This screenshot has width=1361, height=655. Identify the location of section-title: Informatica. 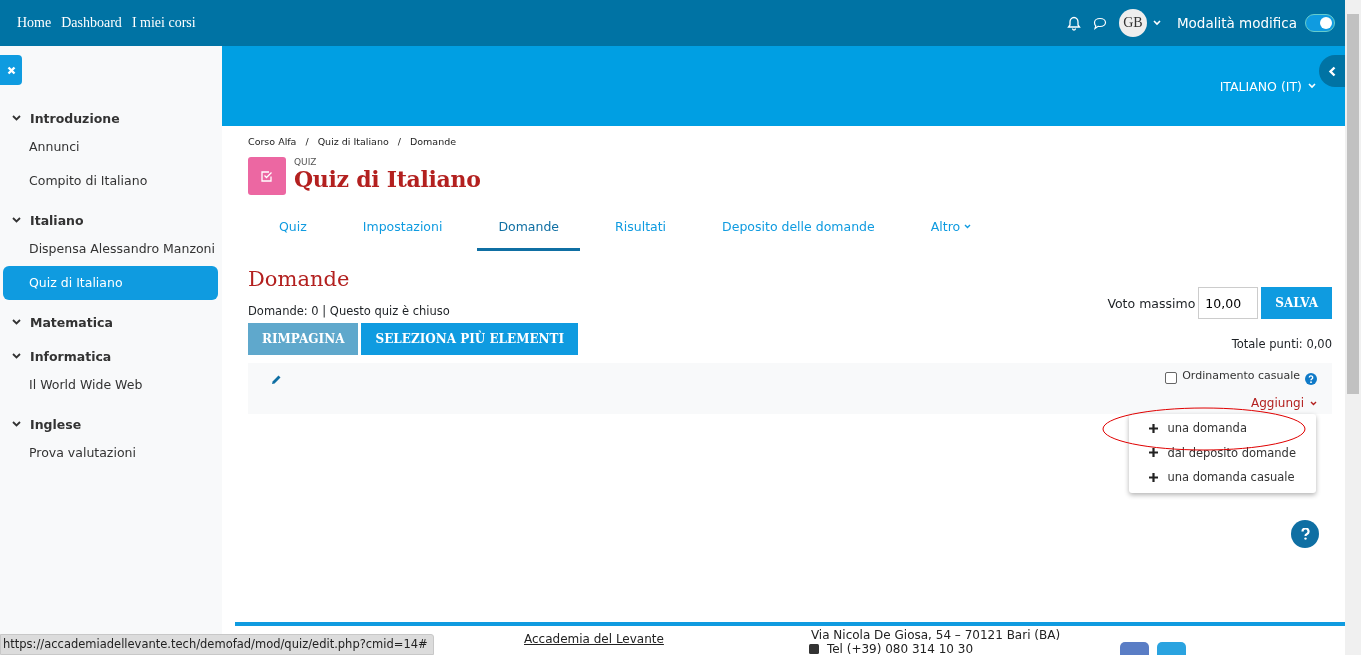
(71, 356).